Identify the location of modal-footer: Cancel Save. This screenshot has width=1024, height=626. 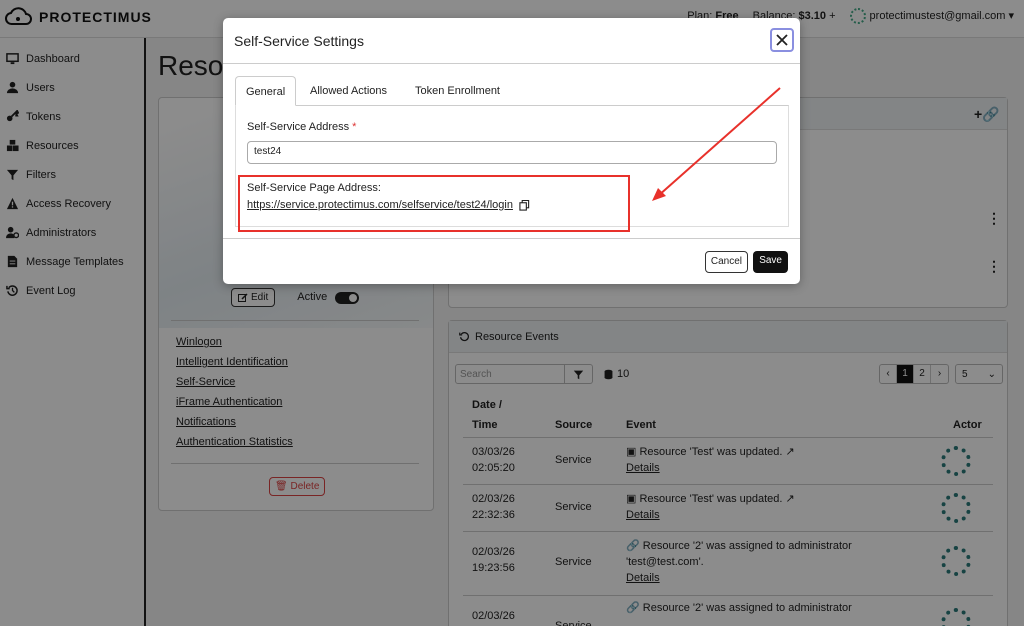
(511, 261).